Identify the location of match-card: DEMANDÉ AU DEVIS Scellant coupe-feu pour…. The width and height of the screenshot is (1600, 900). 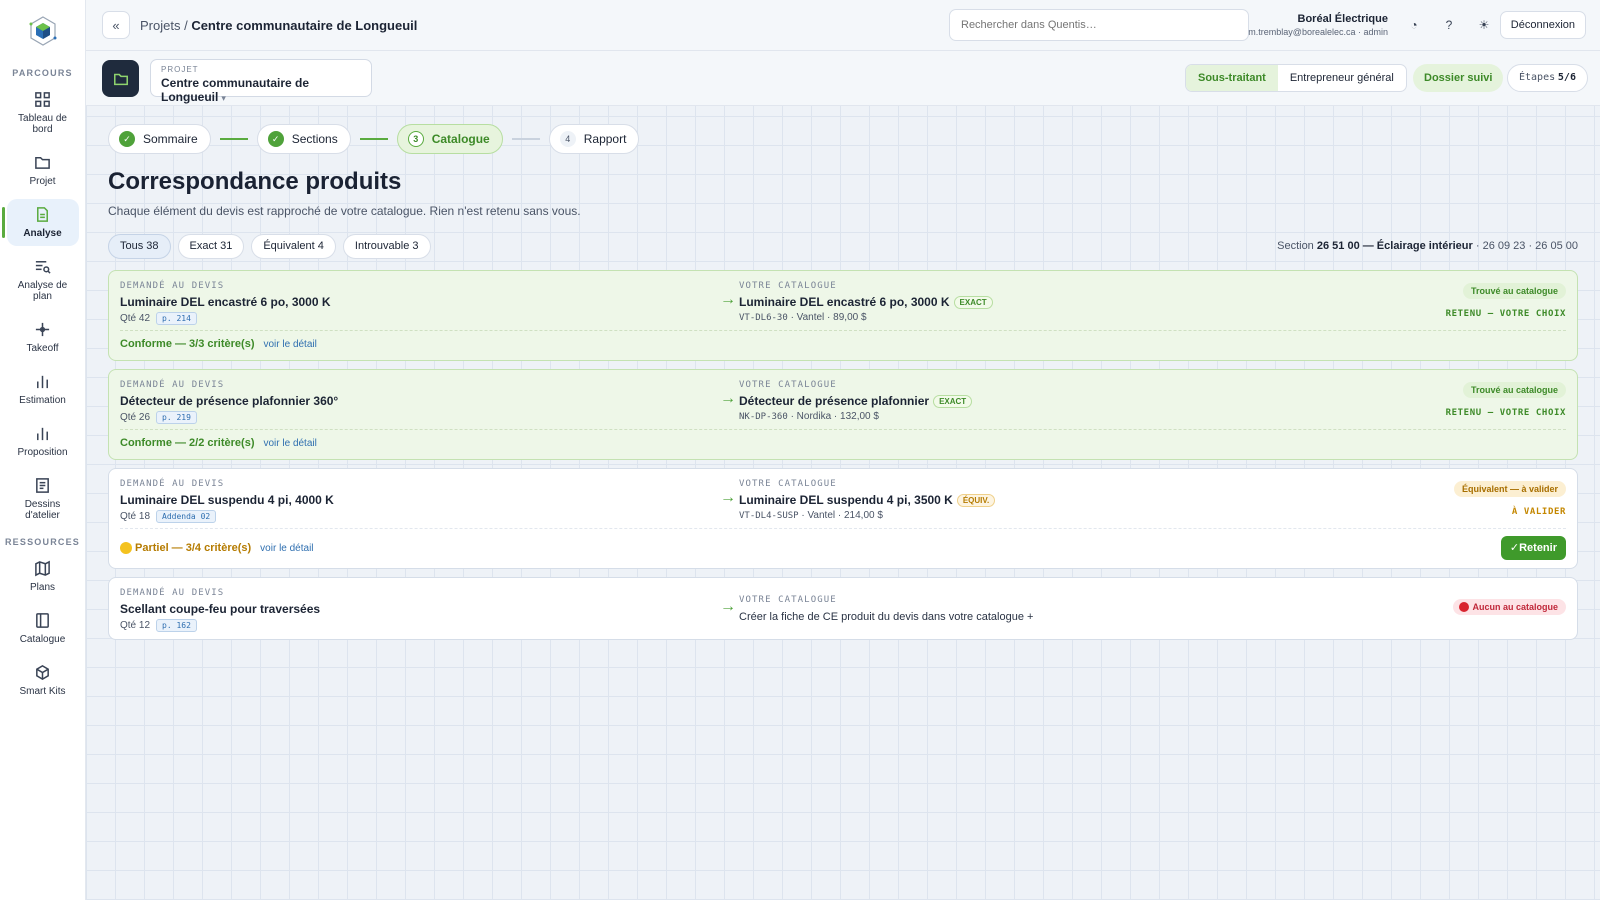
(843, 608).